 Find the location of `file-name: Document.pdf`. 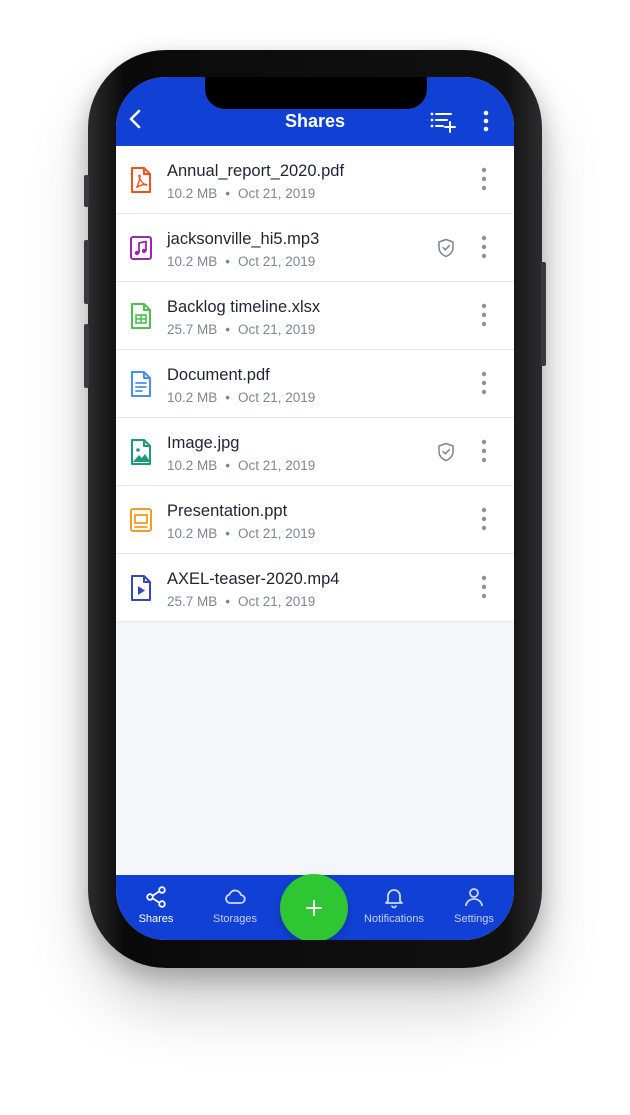

file-name: Document.pdf is located at coordinates (218, 375).